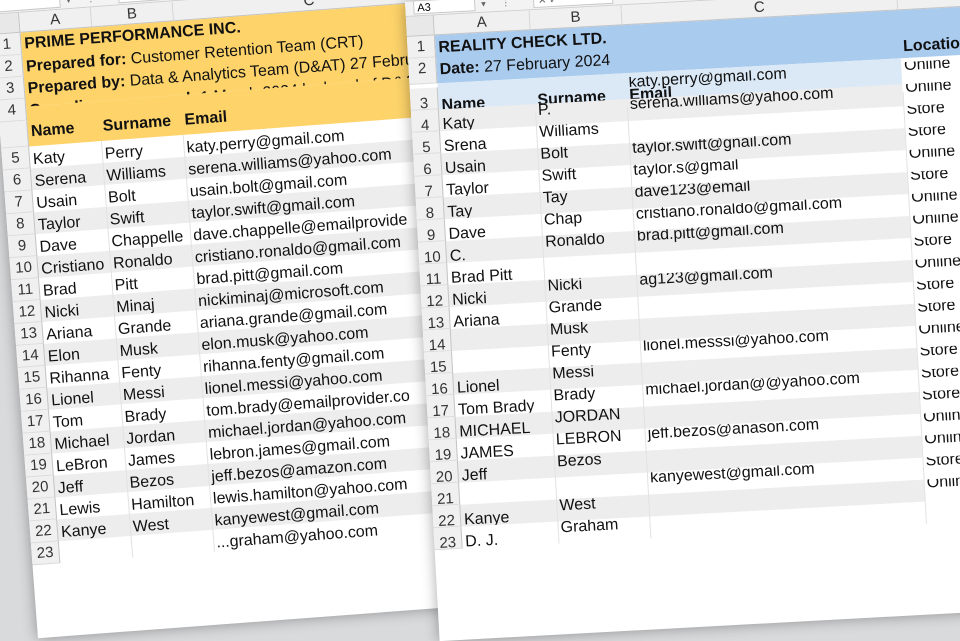  What do you see at coordinates (95, 549) in the screenshot?
I see `cell-name` at bounding box center [95, 549].